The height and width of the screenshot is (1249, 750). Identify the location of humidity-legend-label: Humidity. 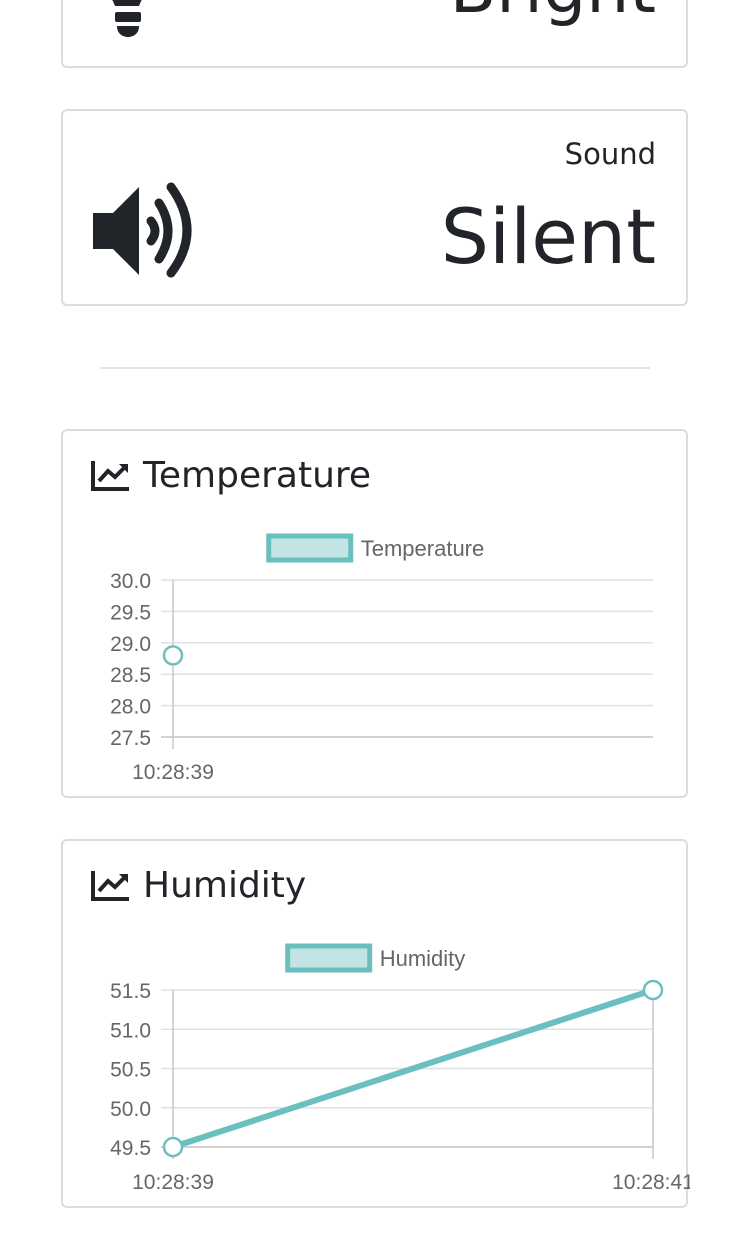
(423, 958).